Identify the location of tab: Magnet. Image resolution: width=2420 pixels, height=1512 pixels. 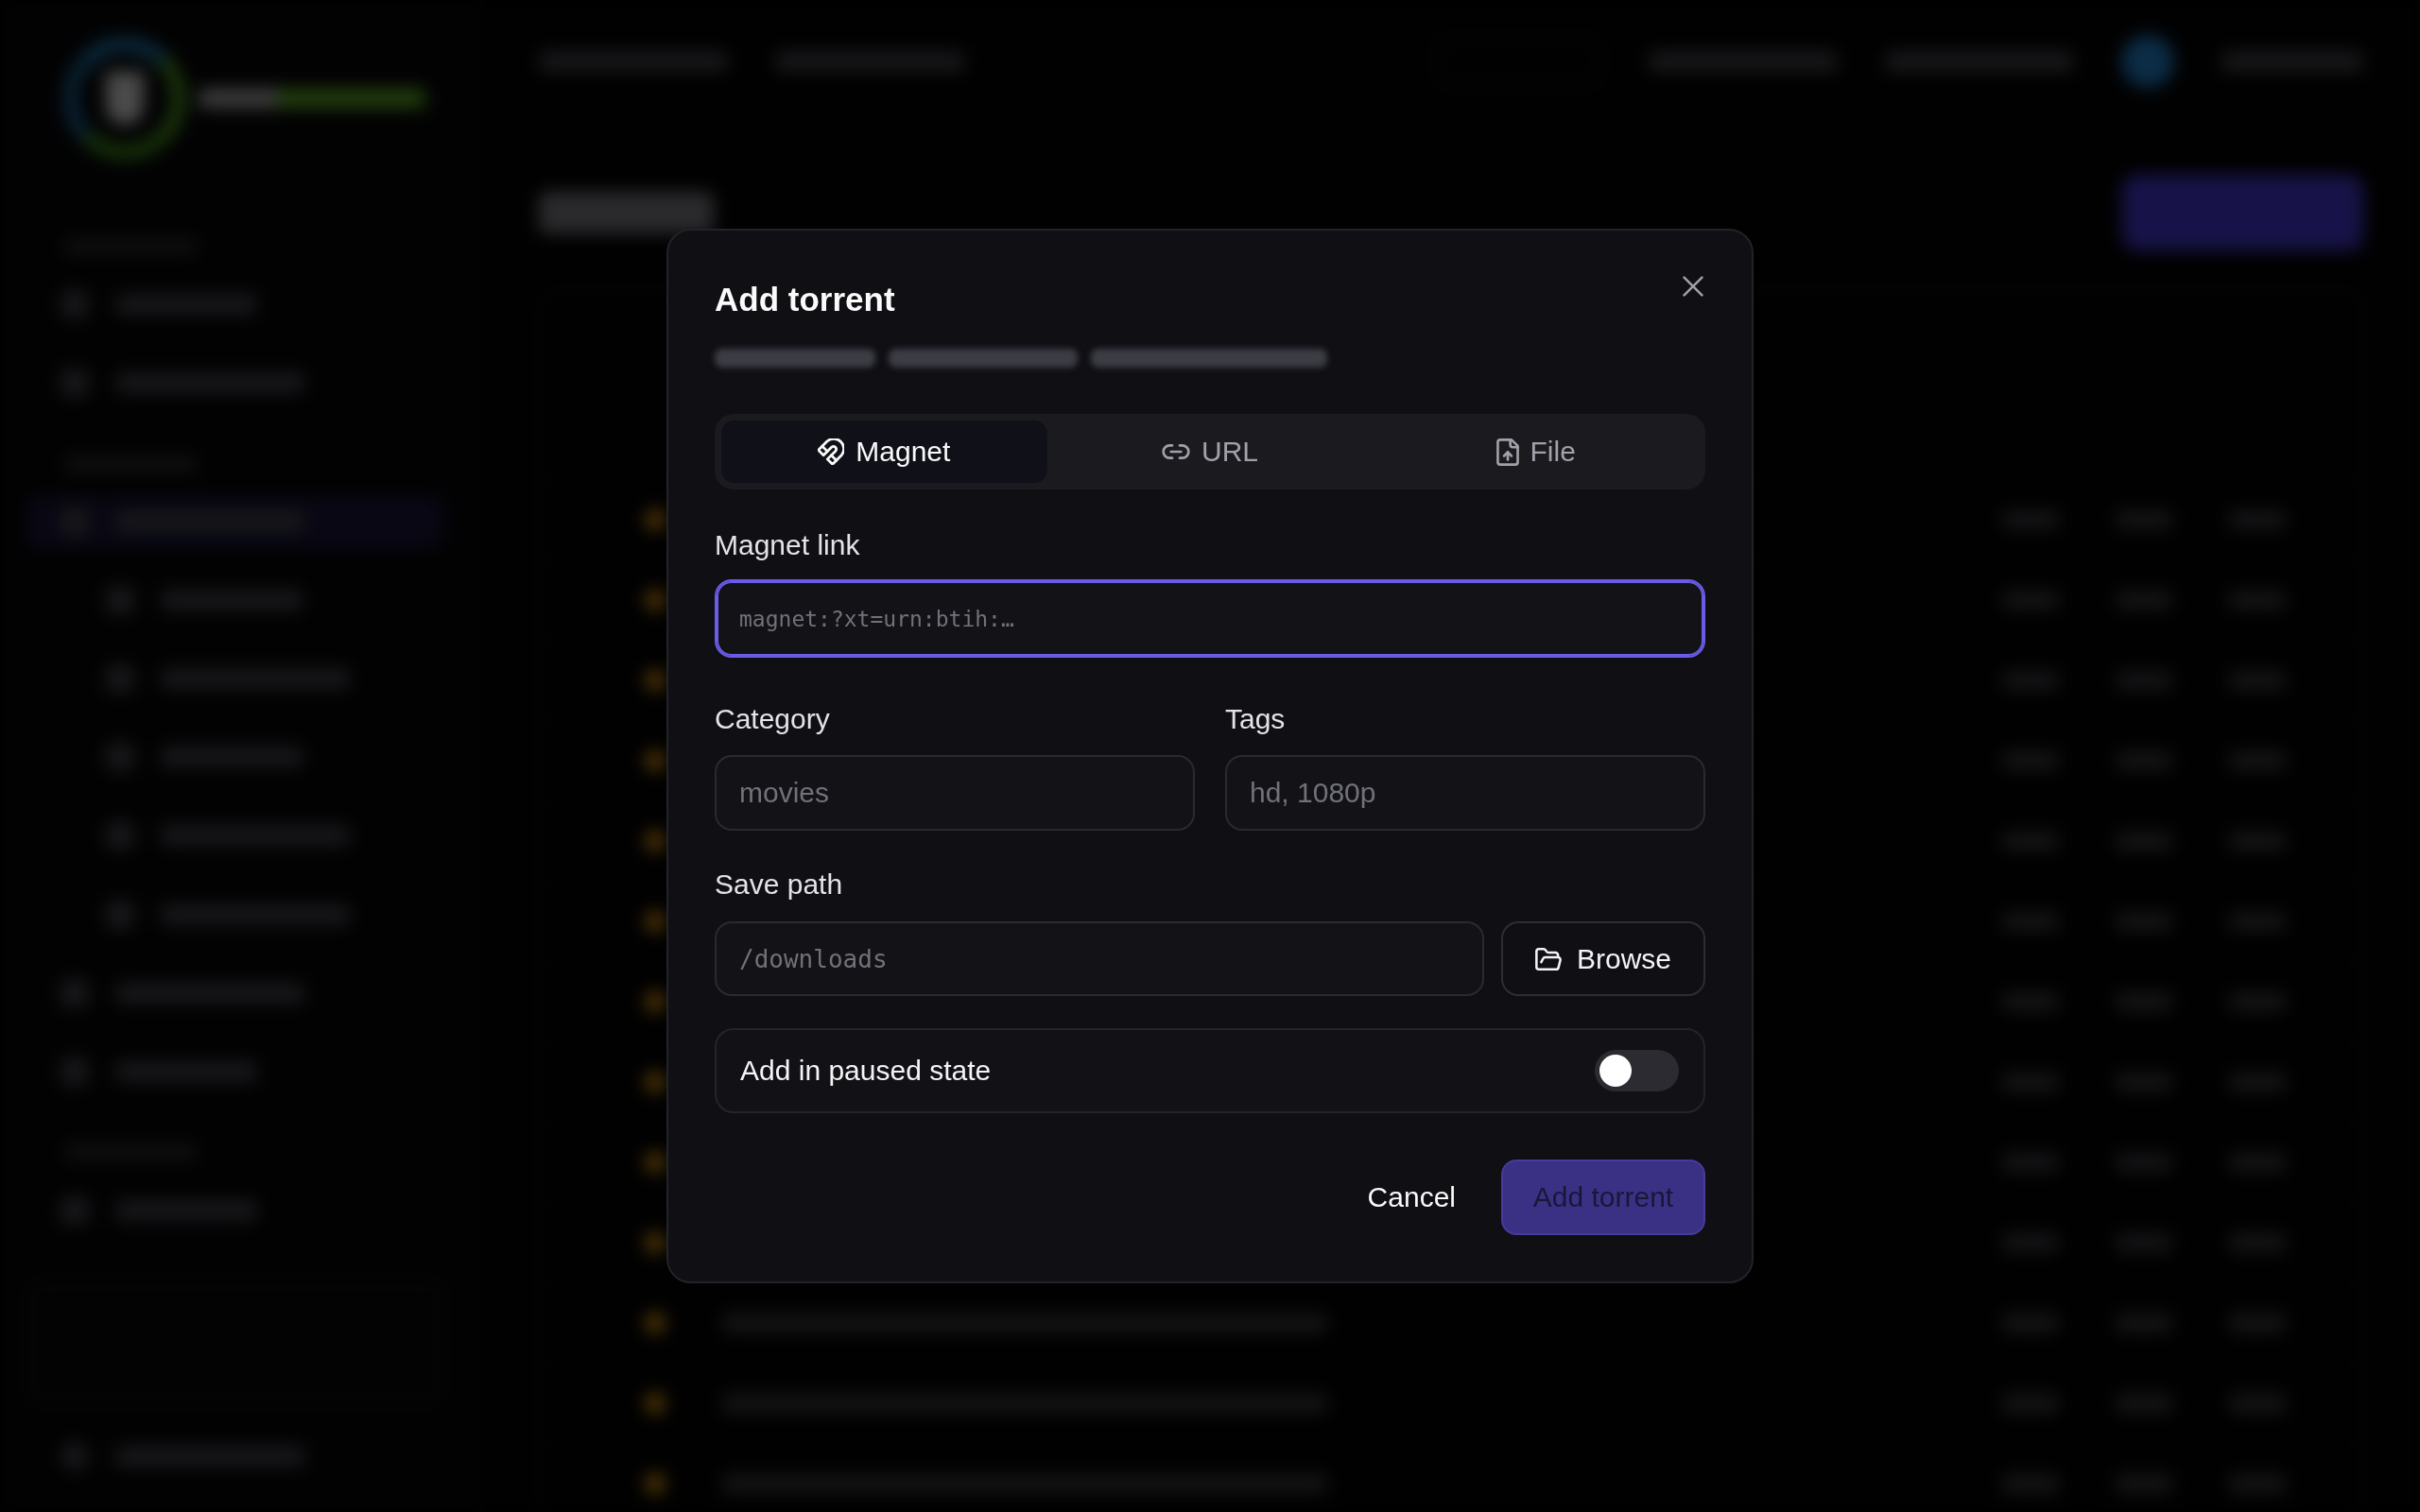
(884, 452).